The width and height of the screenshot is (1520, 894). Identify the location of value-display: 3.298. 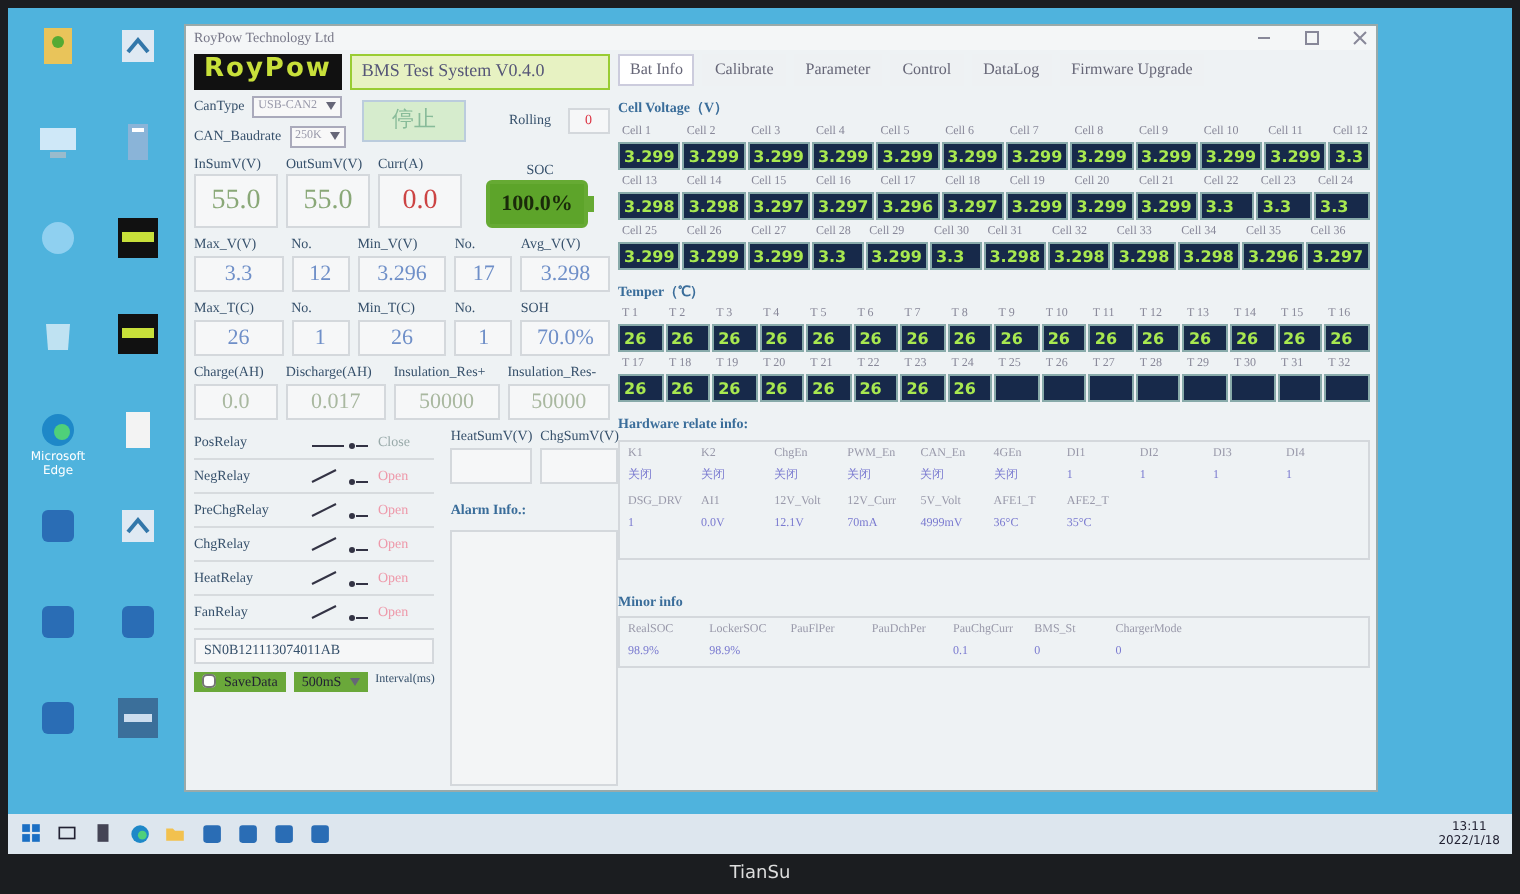
(565, 273).